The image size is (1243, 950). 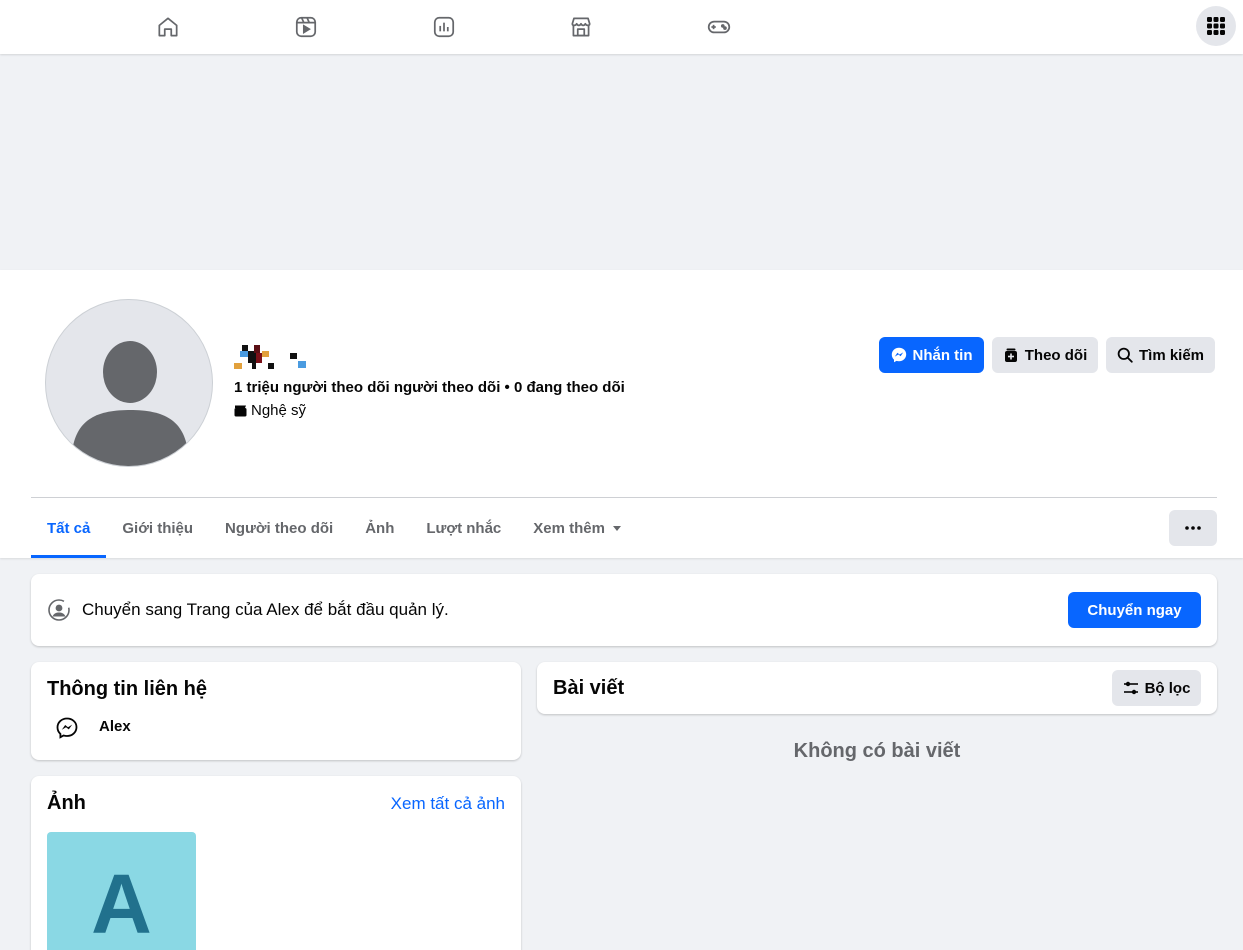 What do you see at coordinates (69, 528) in the screenshot?
I see `tab-all: Tất cả` at bounding box center [69, 528].